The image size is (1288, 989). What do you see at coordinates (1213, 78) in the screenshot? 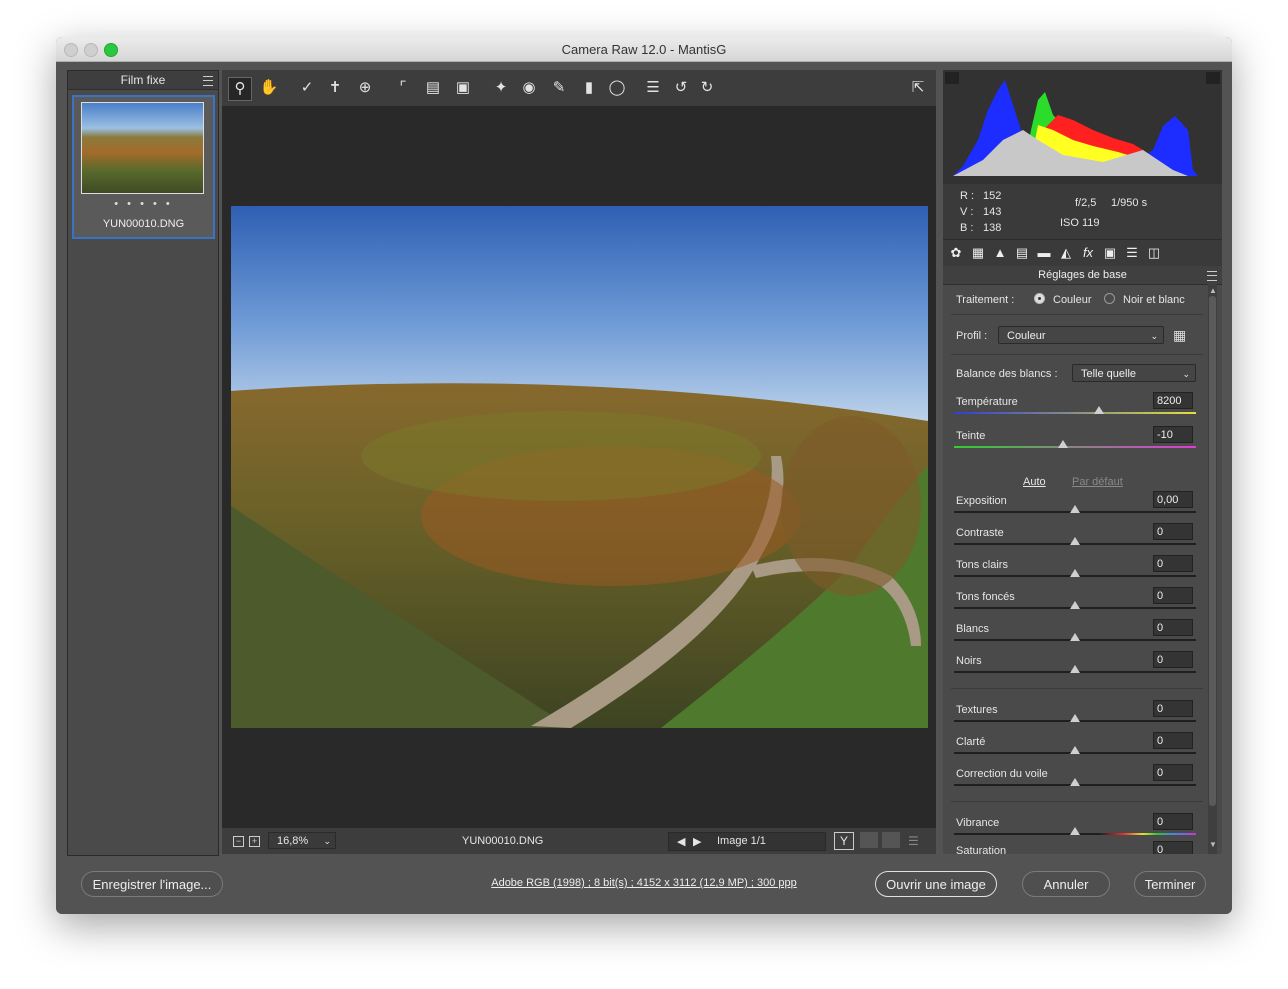
I see `highlight-clipping-warning` at bounding box center [1213, 78].